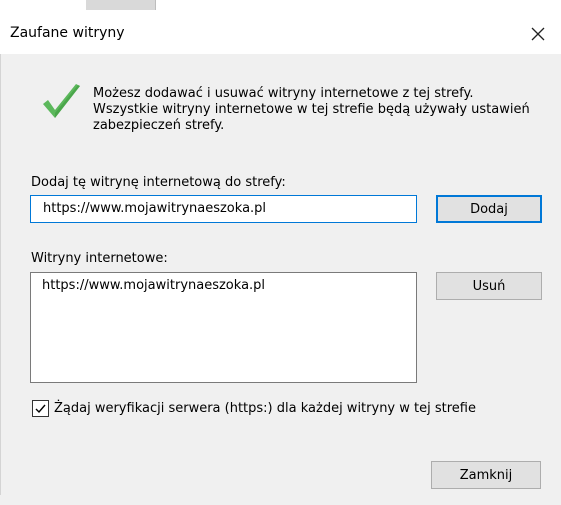 The height and width of the screenshot is (505, 561). What do you see at coordinates (489, 209) in the screenshot?
I see `add-button: Dodaj` at bounding box center [489, 209].